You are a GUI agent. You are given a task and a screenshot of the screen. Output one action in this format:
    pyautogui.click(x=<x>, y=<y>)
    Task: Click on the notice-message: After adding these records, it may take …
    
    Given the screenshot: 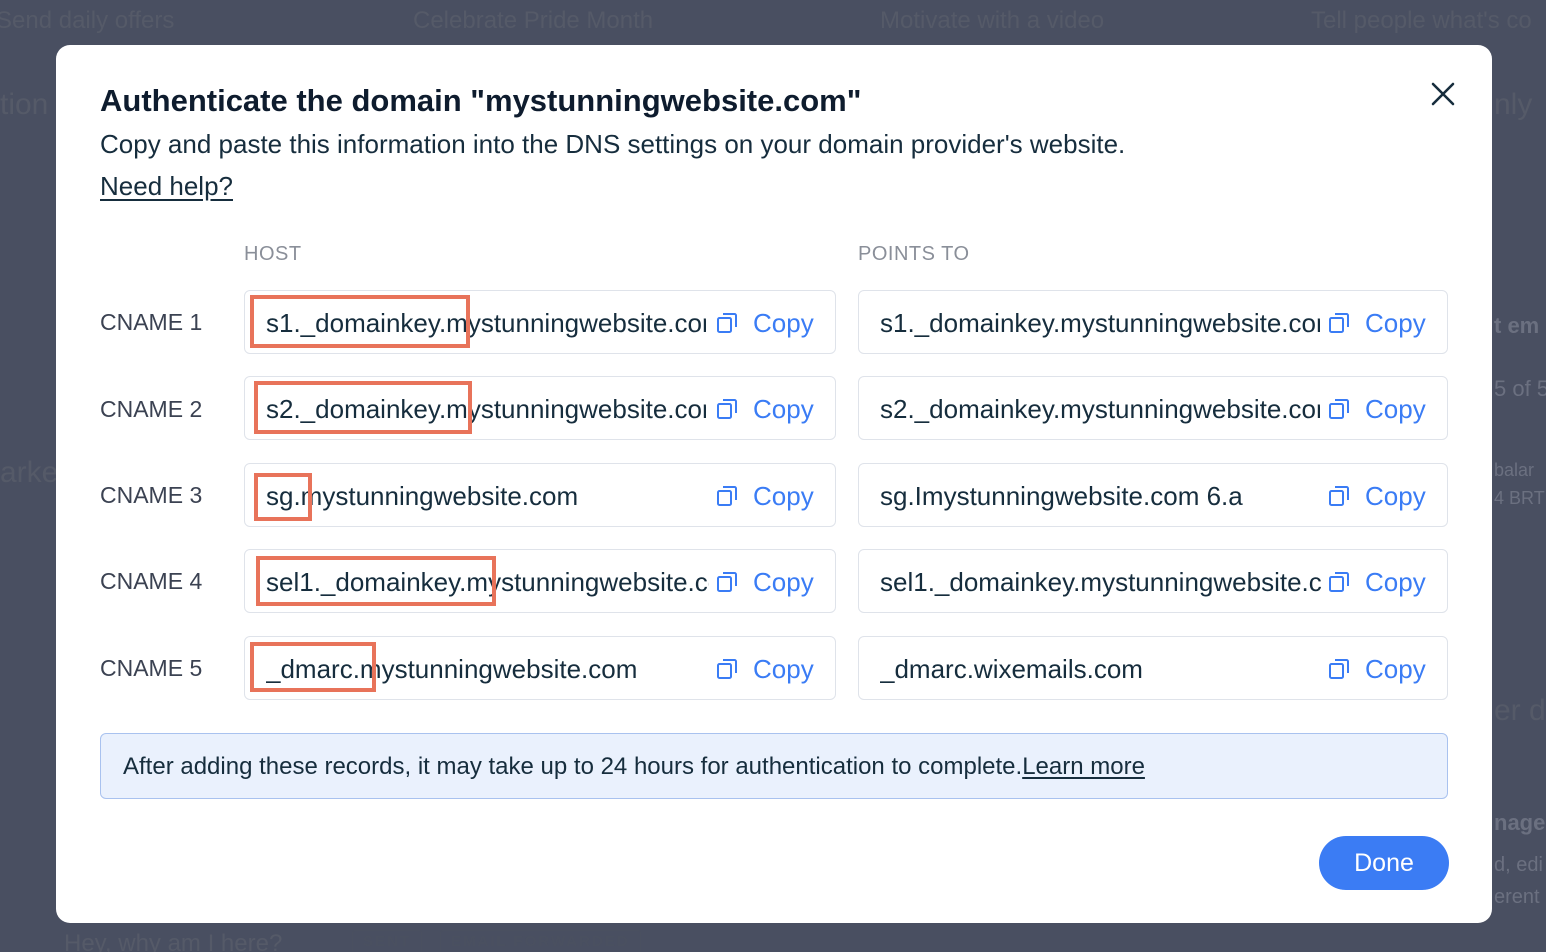 What is the action you would take?
    pyautogui.click(x=573, y=766)
    